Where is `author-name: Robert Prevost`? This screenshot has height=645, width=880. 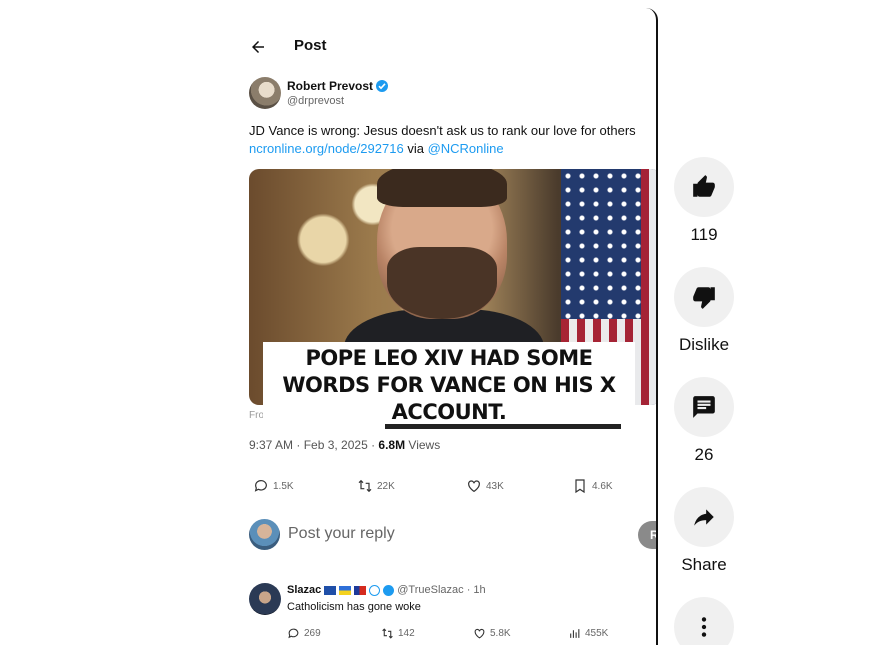 author-name: Robert Prevost is located at coordinates (330, 86).